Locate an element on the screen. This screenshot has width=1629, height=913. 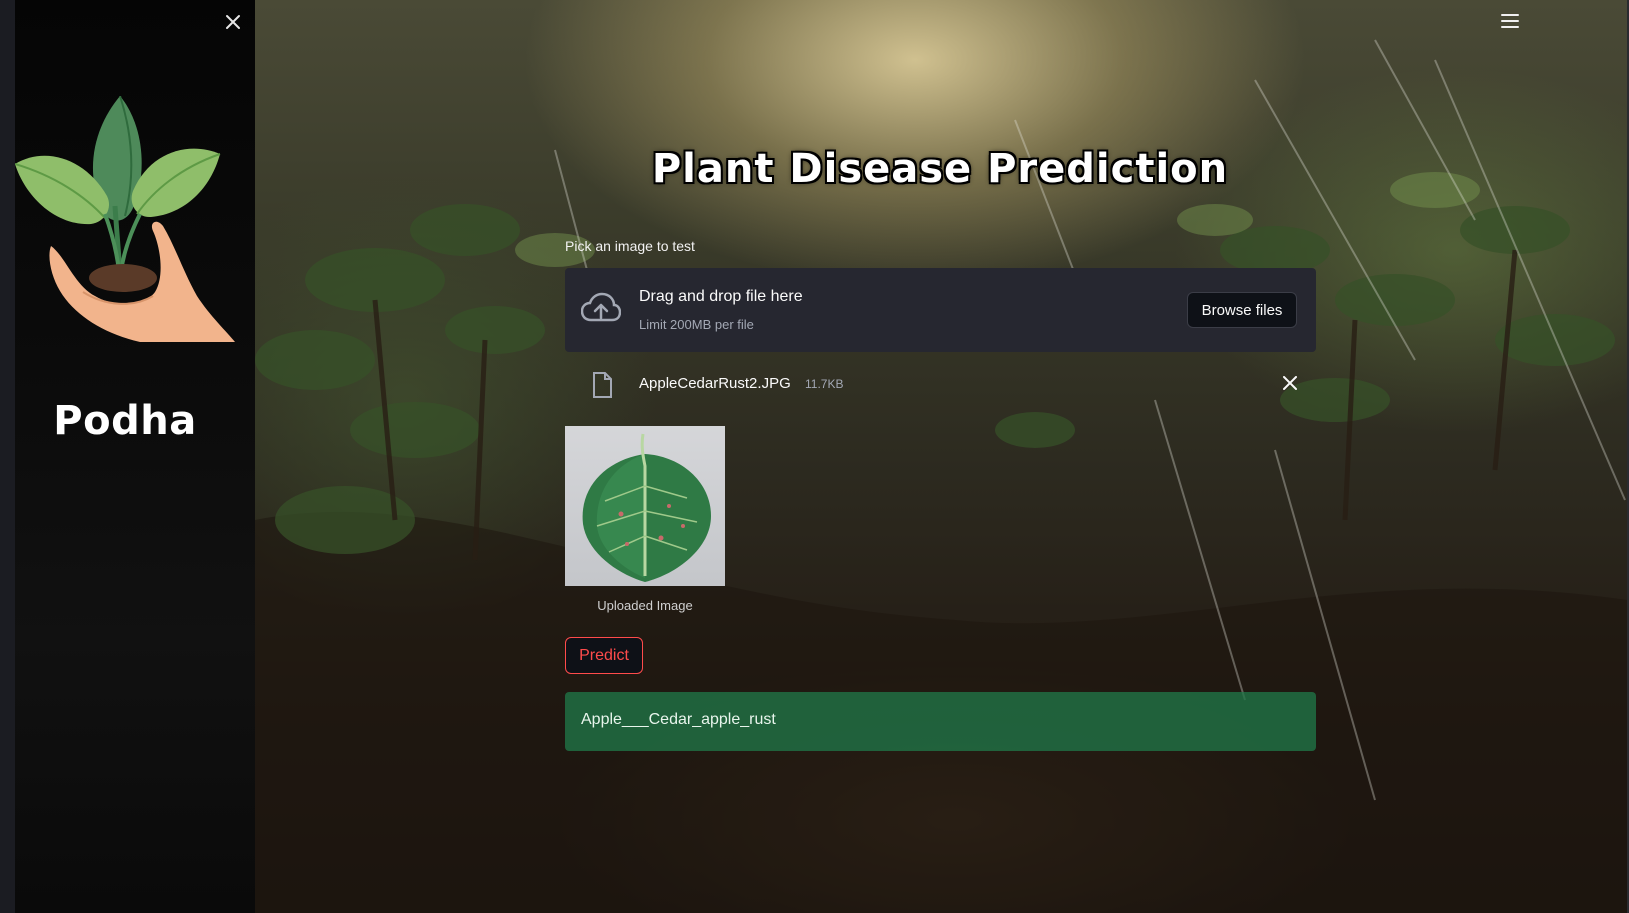
file-name: AppleCedarRust2.JPG is located at coordinates (715, 383).